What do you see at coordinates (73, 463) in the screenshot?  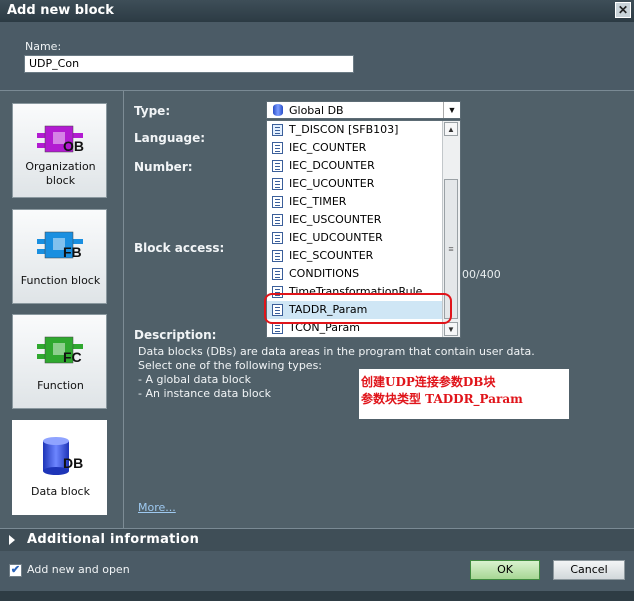 I see `block-badge: DB` at bounding box center [73, 463].